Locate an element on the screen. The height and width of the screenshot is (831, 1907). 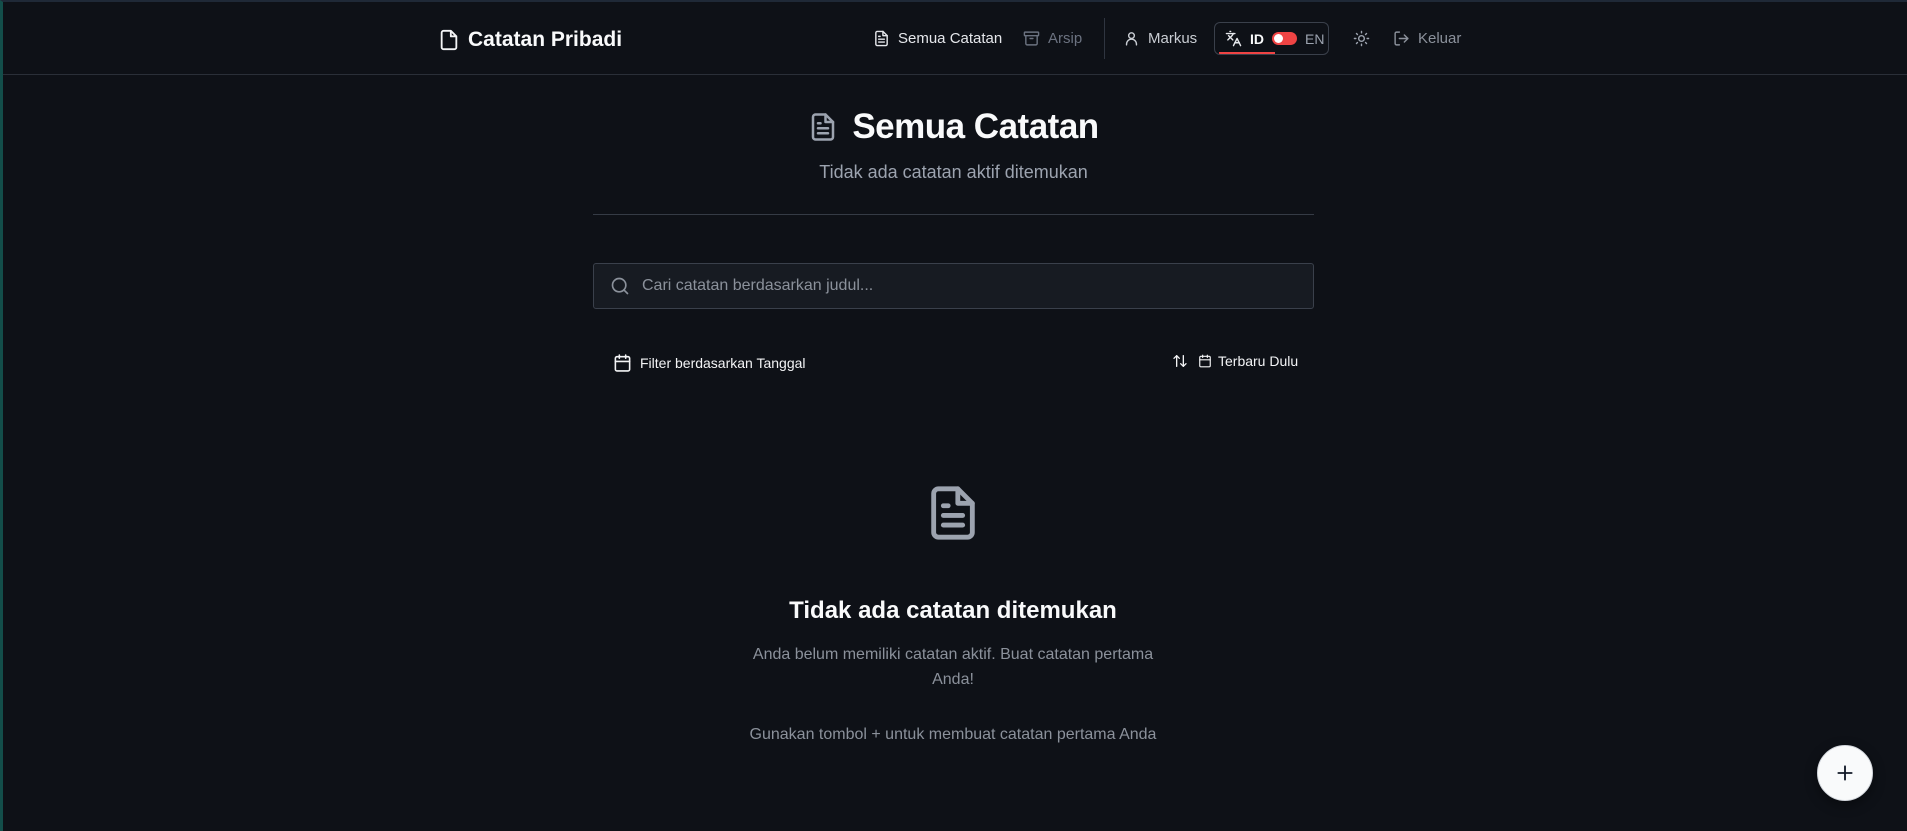
lang-id-label: ID is located at coordinates (1257, 38).